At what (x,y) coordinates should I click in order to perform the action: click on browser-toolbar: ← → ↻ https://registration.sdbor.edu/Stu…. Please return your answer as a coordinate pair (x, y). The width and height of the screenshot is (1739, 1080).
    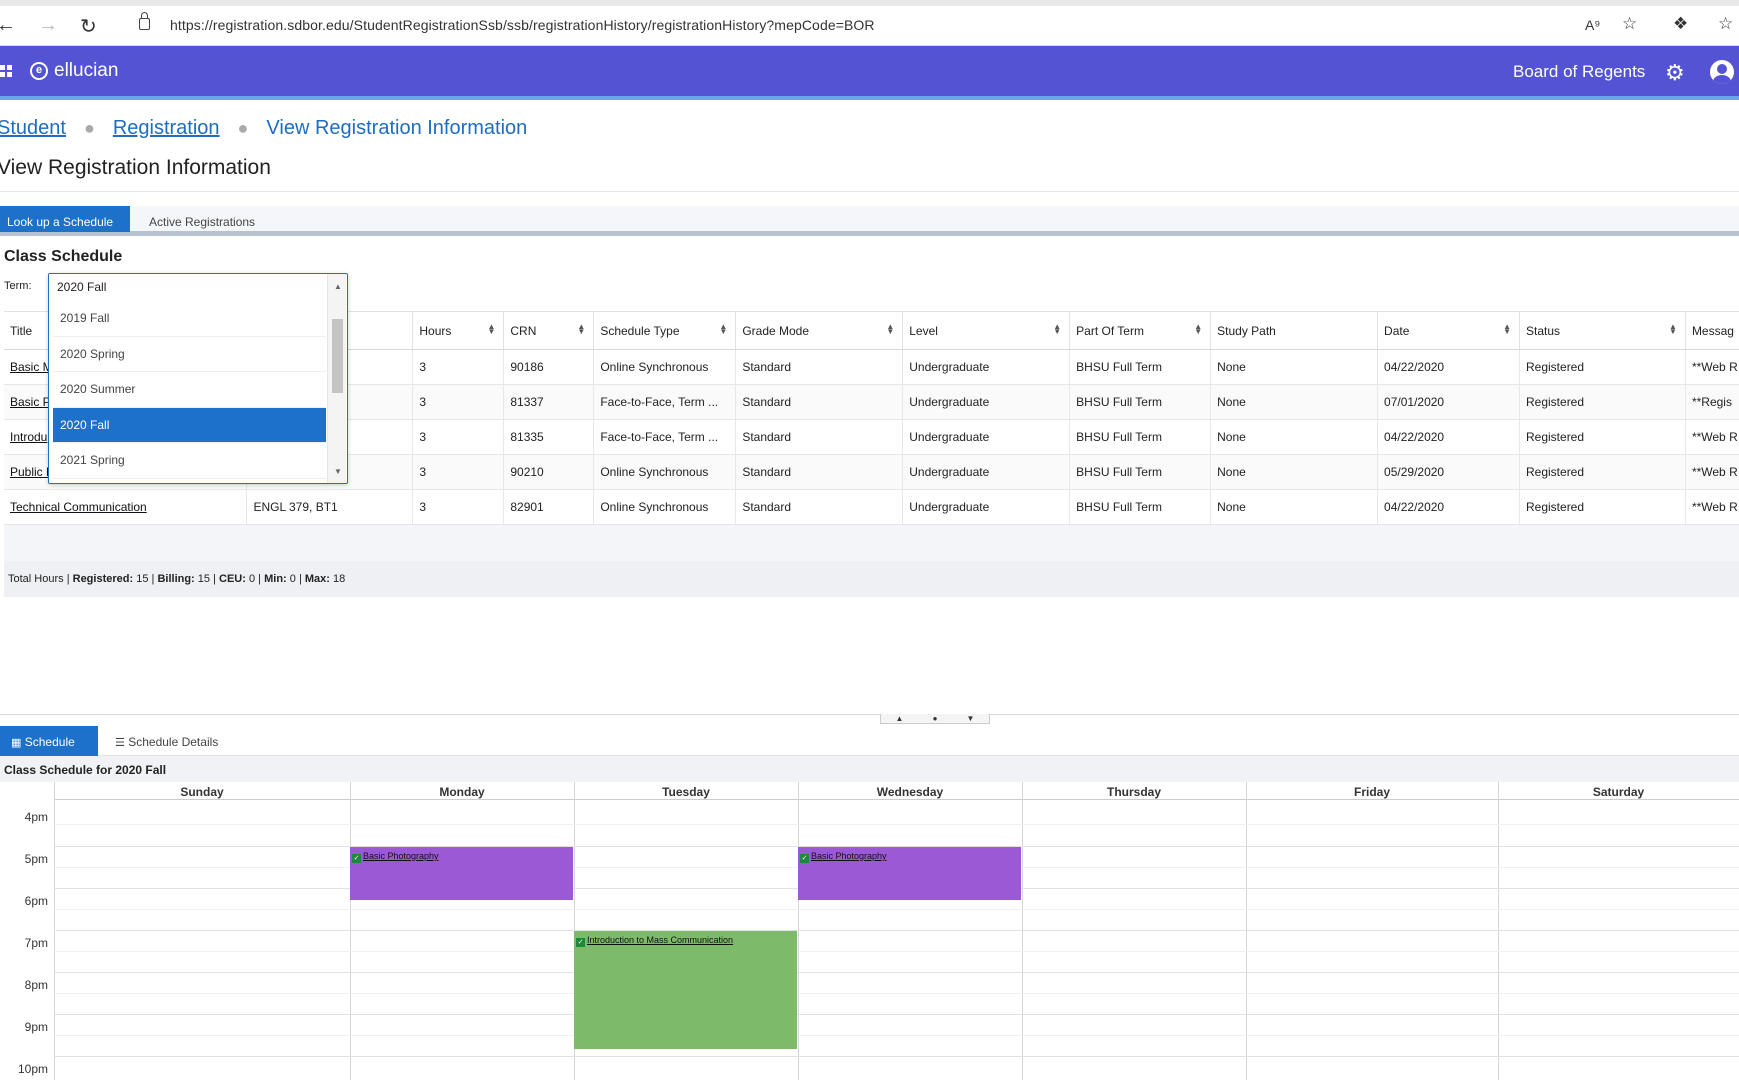
    Looking at the image, I should click on (869, 23).